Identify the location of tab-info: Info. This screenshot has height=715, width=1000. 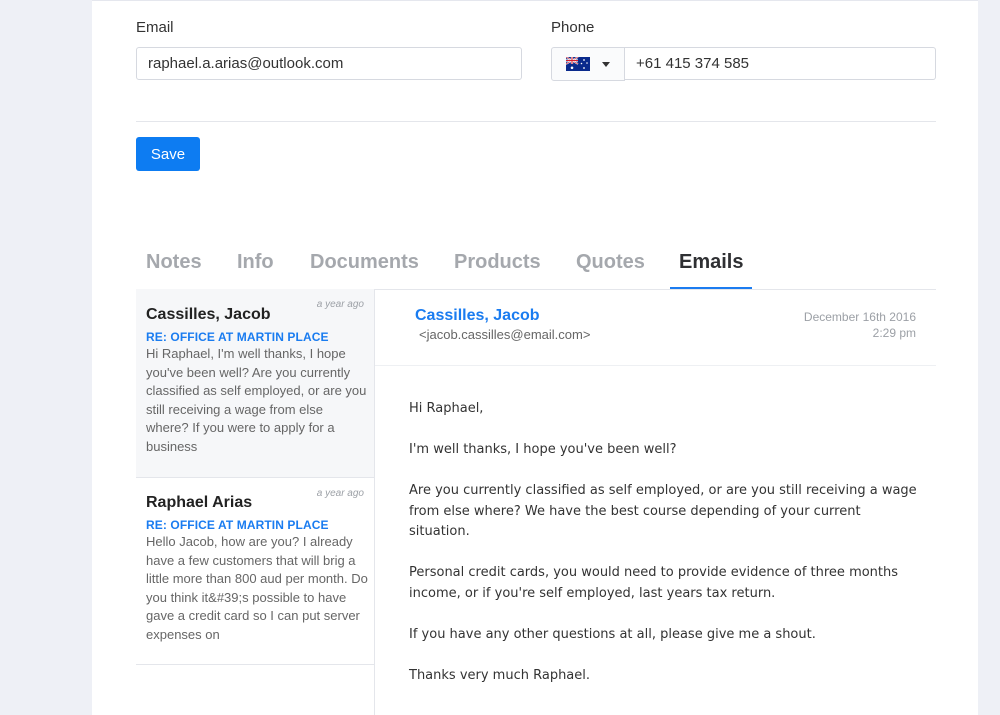
(255, 262).